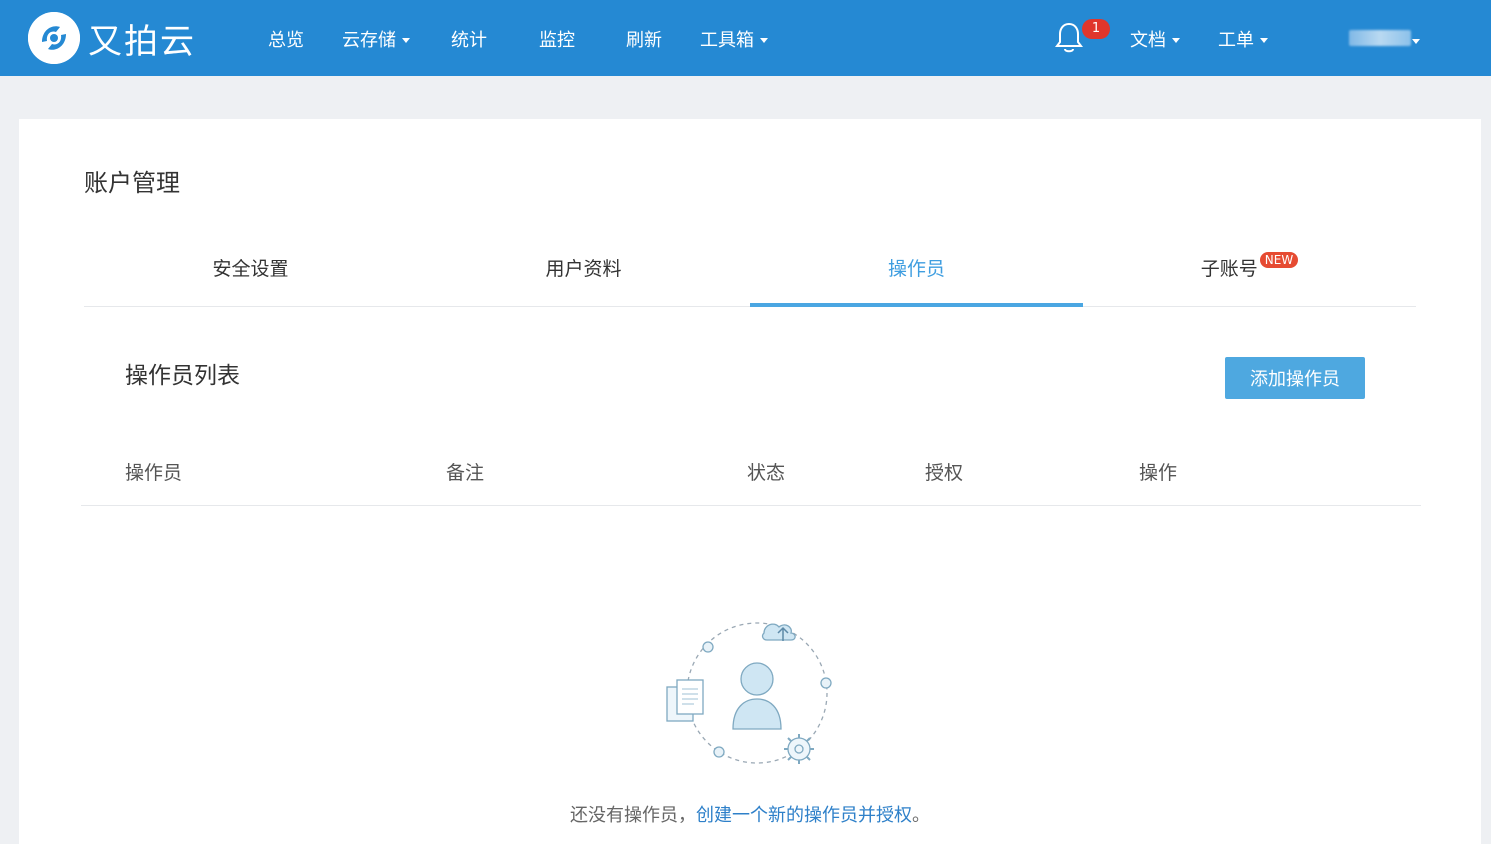 This screenshot has height=844, width=1491. What do you see at coordinates (1295, 378) in the screenshot?
I see `add-operator-button: 添加操作员` at bounding box center [1295, 378].